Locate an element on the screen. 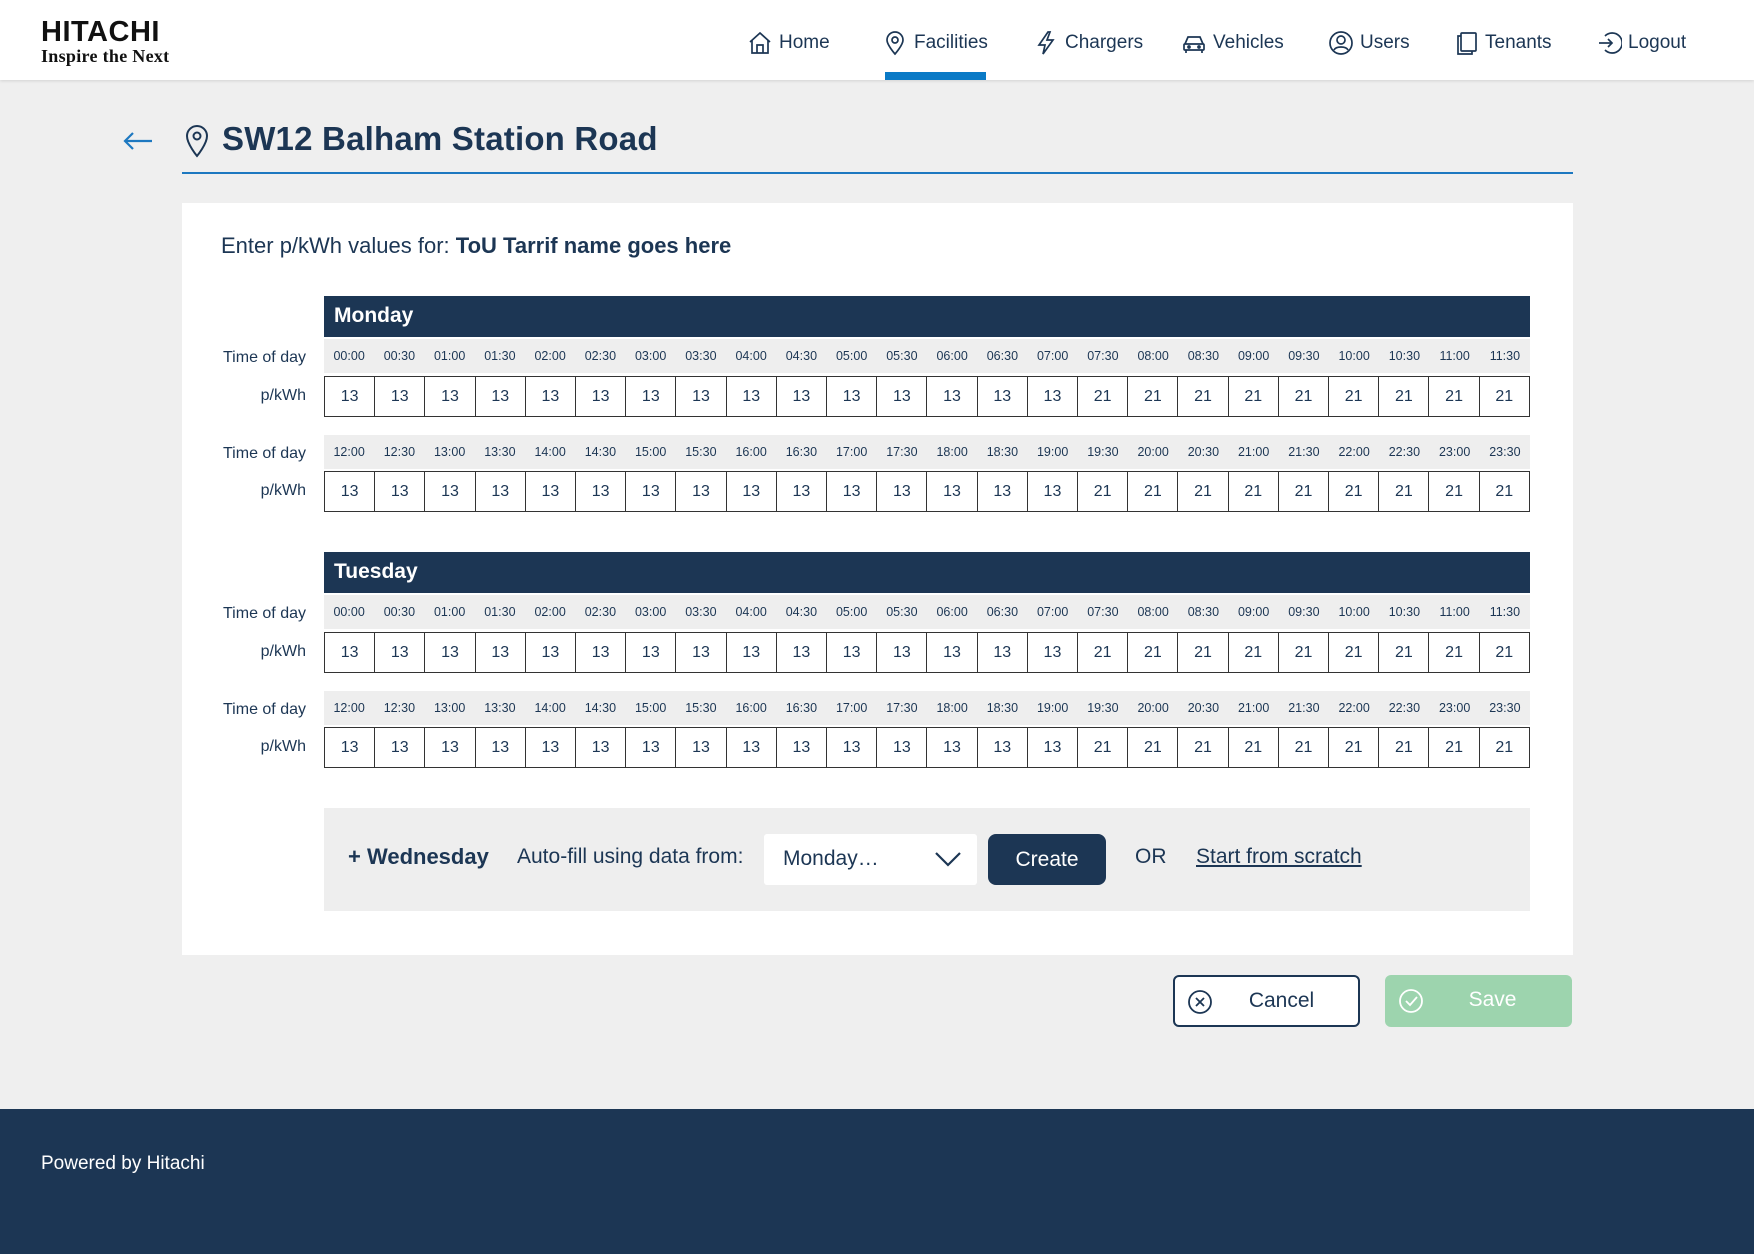 The width and height of the screenshot is (1754, 1254). cancel-button: Cancel is located at coordinates (1266, 1001).